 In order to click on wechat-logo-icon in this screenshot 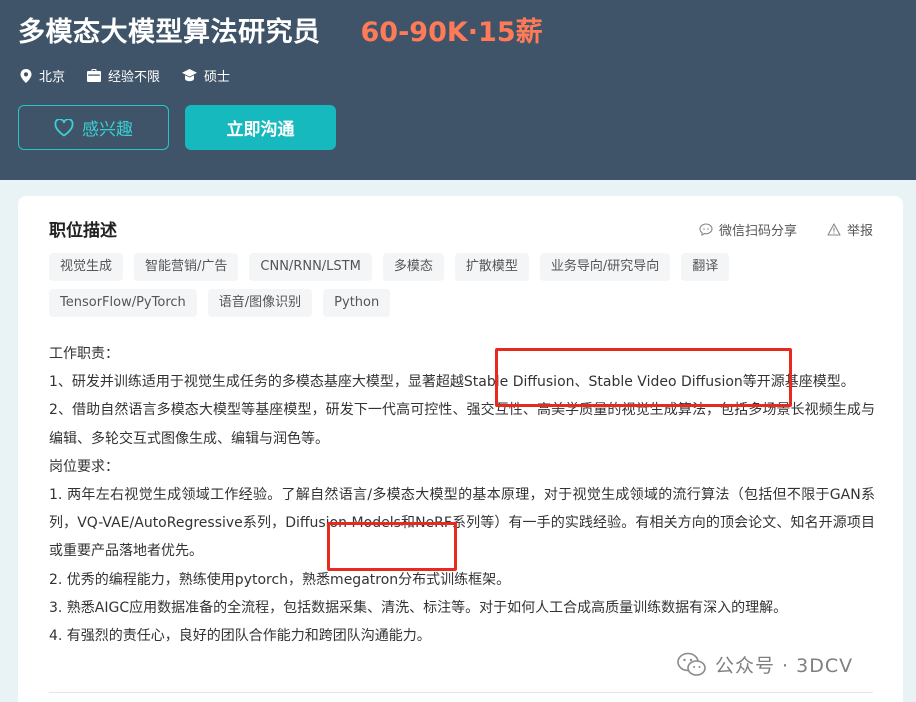, I will do `click(691, 664)`.